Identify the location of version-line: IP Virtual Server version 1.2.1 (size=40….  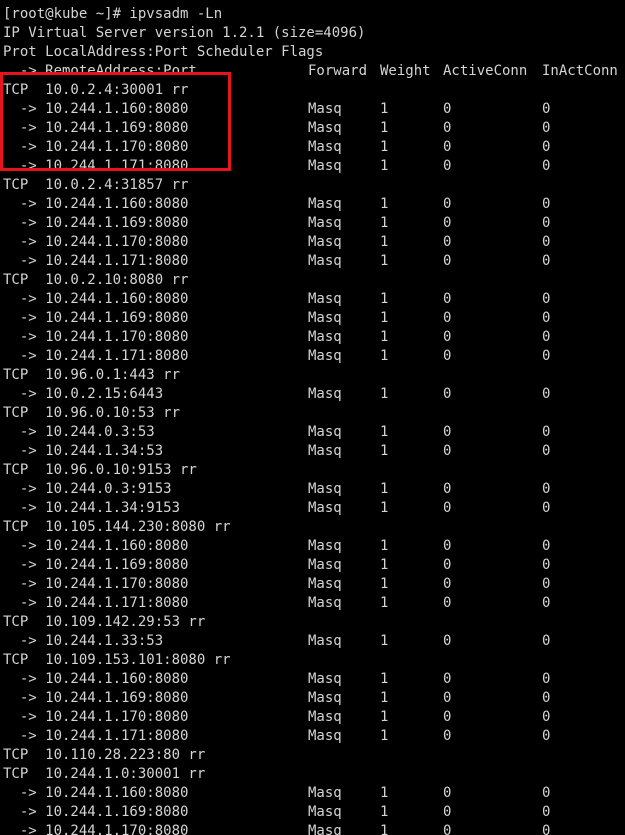
(184, 33).